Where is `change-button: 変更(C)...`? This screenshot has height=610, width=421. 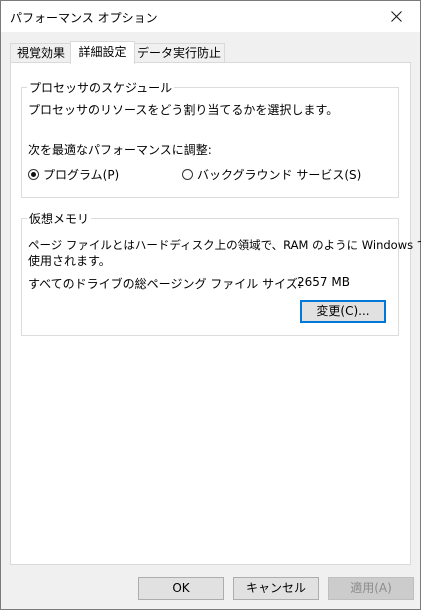 change-button: 変更(C)... is located at coordinates (343, 311).